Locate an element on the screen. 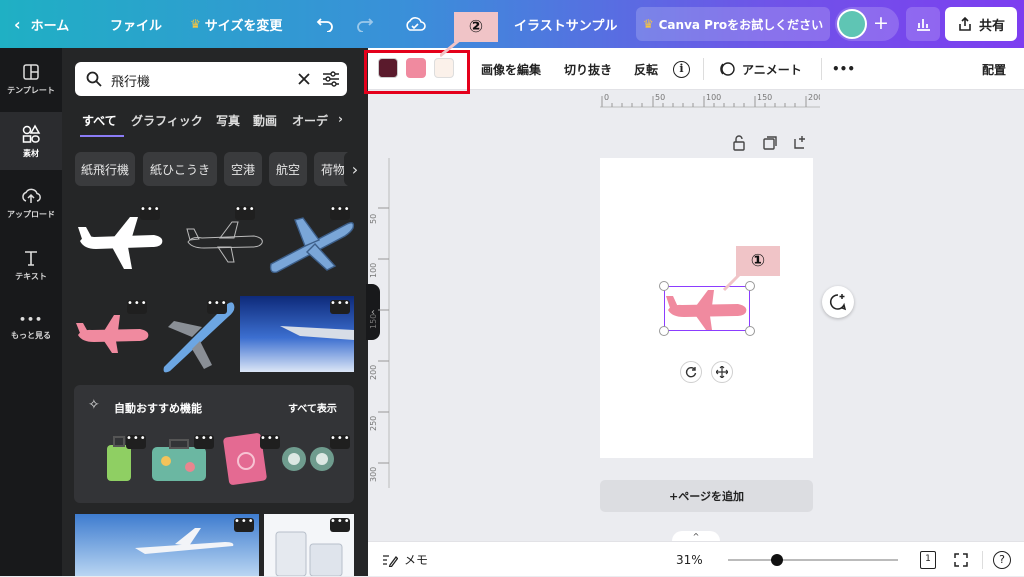 The height and width of the screenshot is (577, 1024). avatar is located at coordinates (852, 24).